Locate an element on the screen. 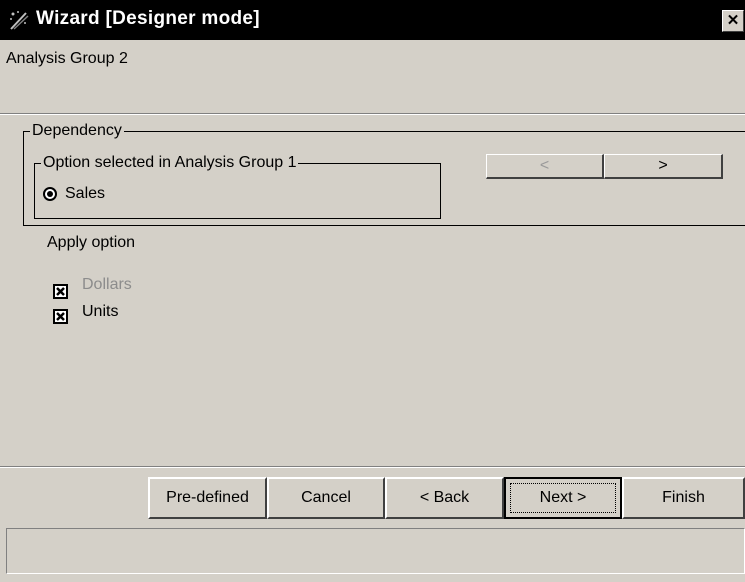 The image size is (745, 582). apply-option-label: Apply option is located at coordinates (91, 242).